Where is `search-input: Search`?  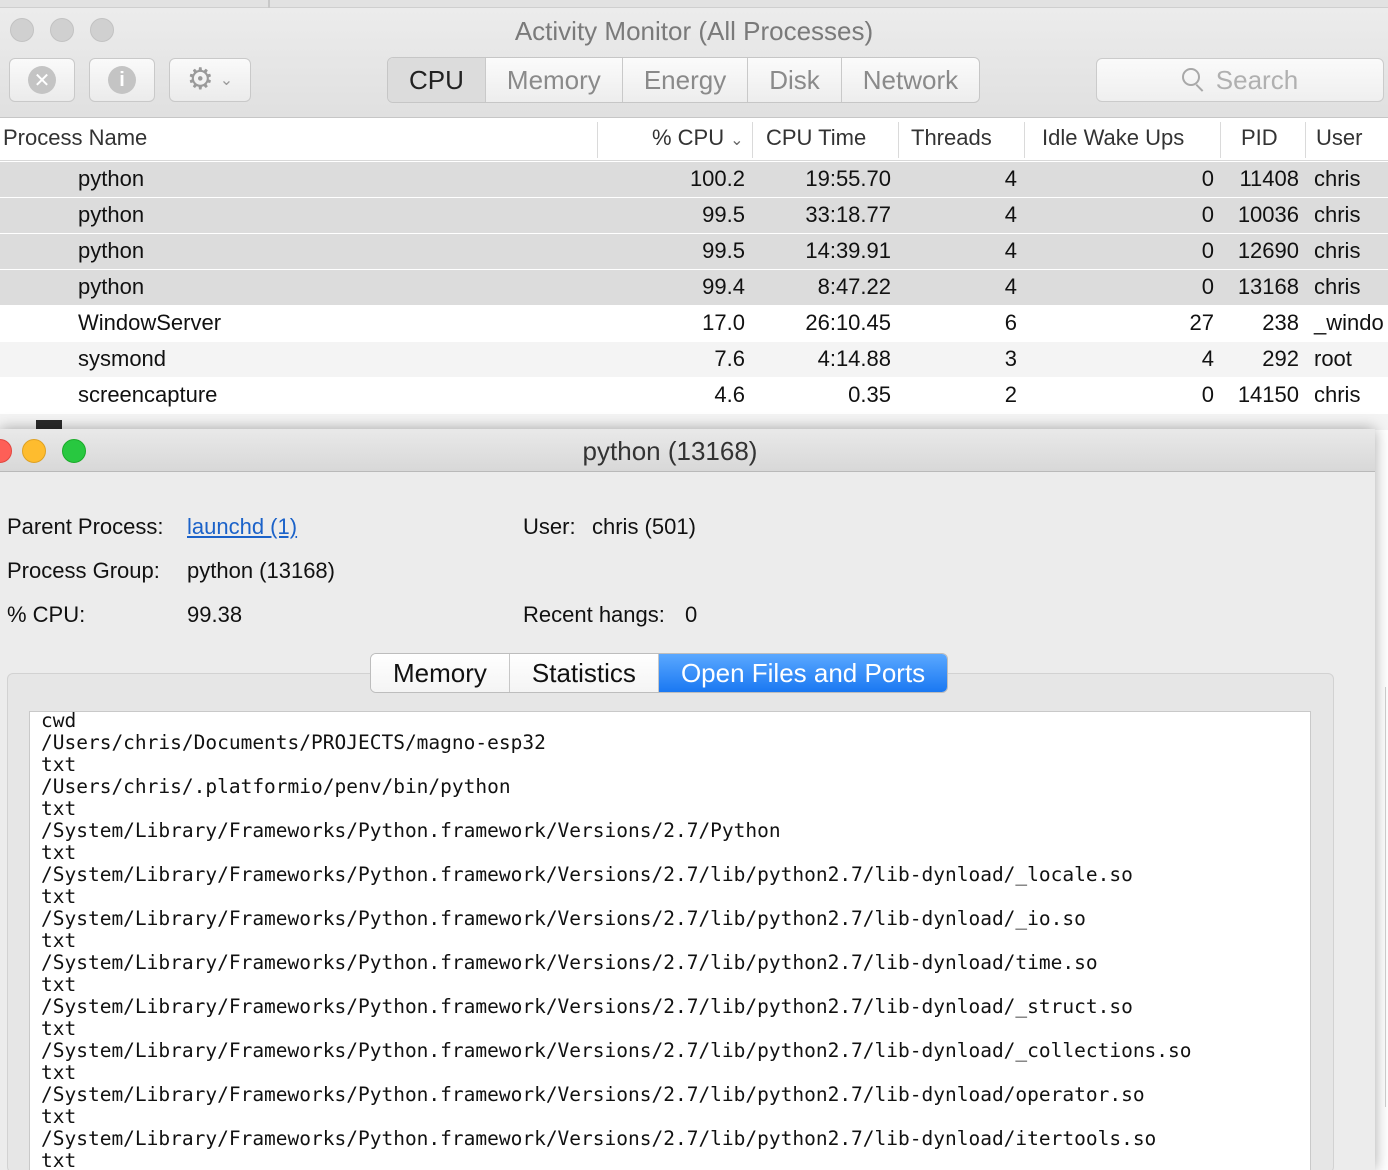
search-input: Search is located at coordinates (1240, 80).